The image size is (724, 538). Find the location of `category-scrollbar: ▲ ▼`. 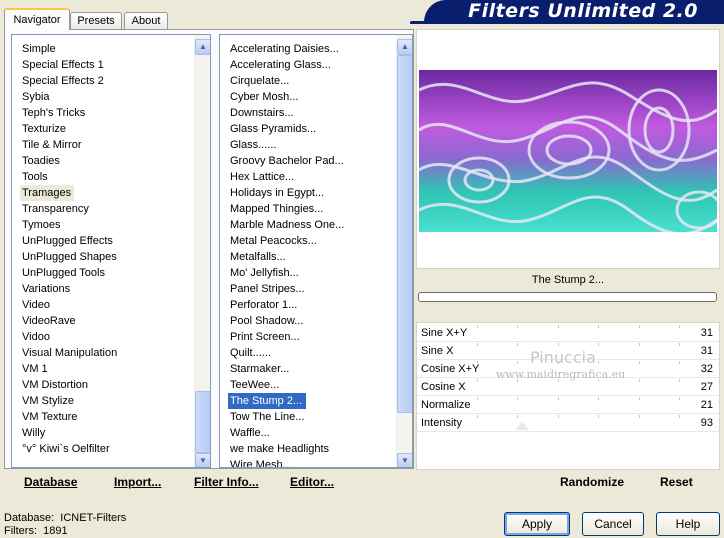

category-scrollbar: ▲ ▼ is located at coordinates (202, 251).